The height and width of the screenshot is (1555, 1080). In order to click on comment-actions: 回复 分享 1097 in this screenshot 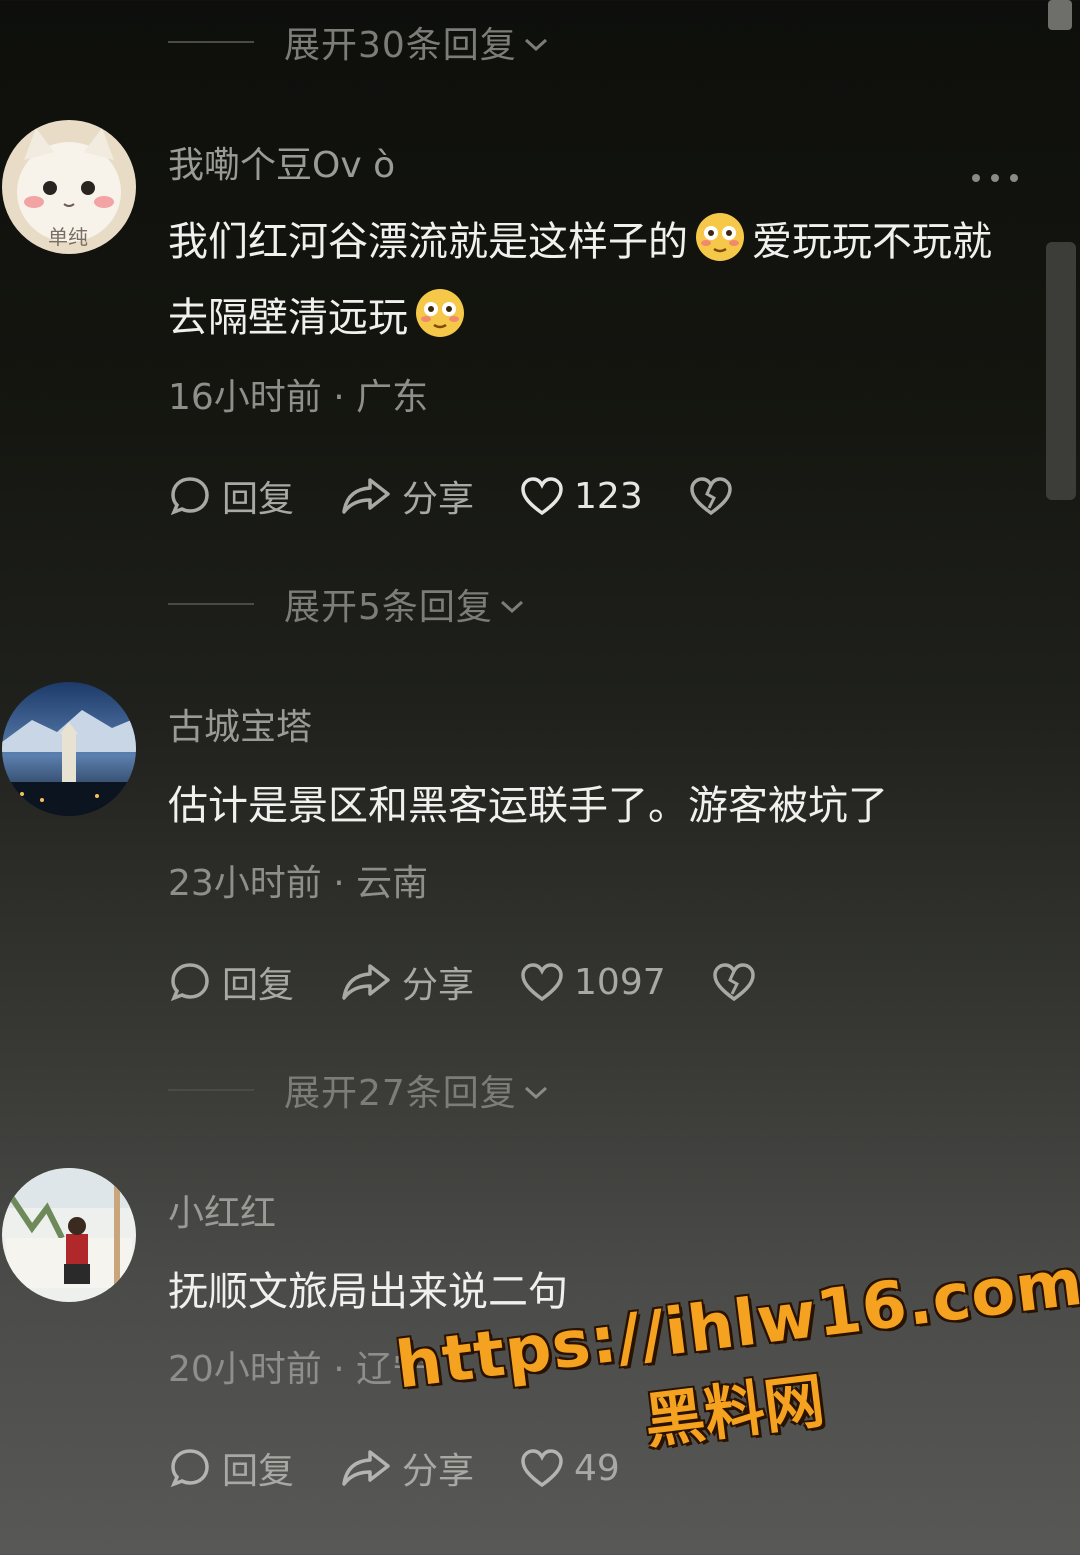, I will do `click(490, 982)`.